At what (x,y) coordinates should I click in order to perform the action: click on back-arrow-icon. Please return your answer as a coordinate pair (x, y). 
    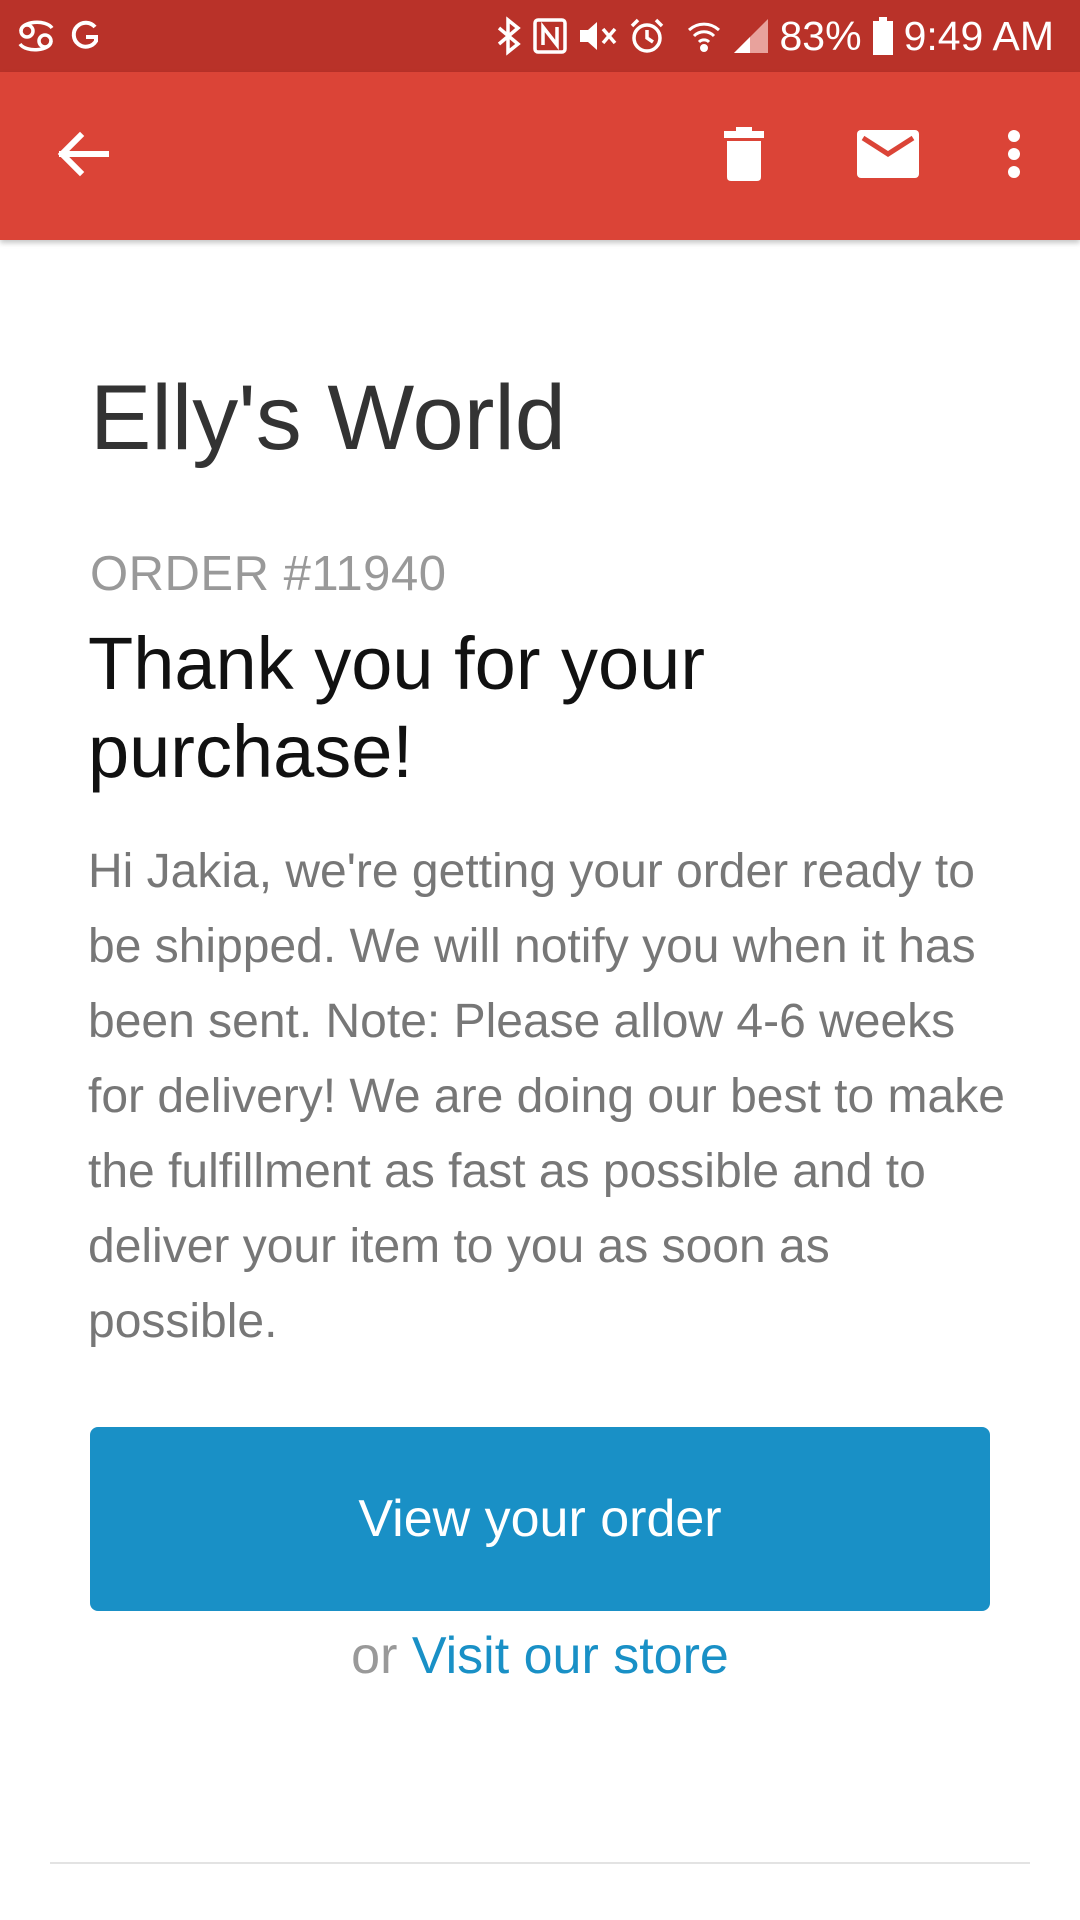
    Looking at the image, I should click on (82, 156).